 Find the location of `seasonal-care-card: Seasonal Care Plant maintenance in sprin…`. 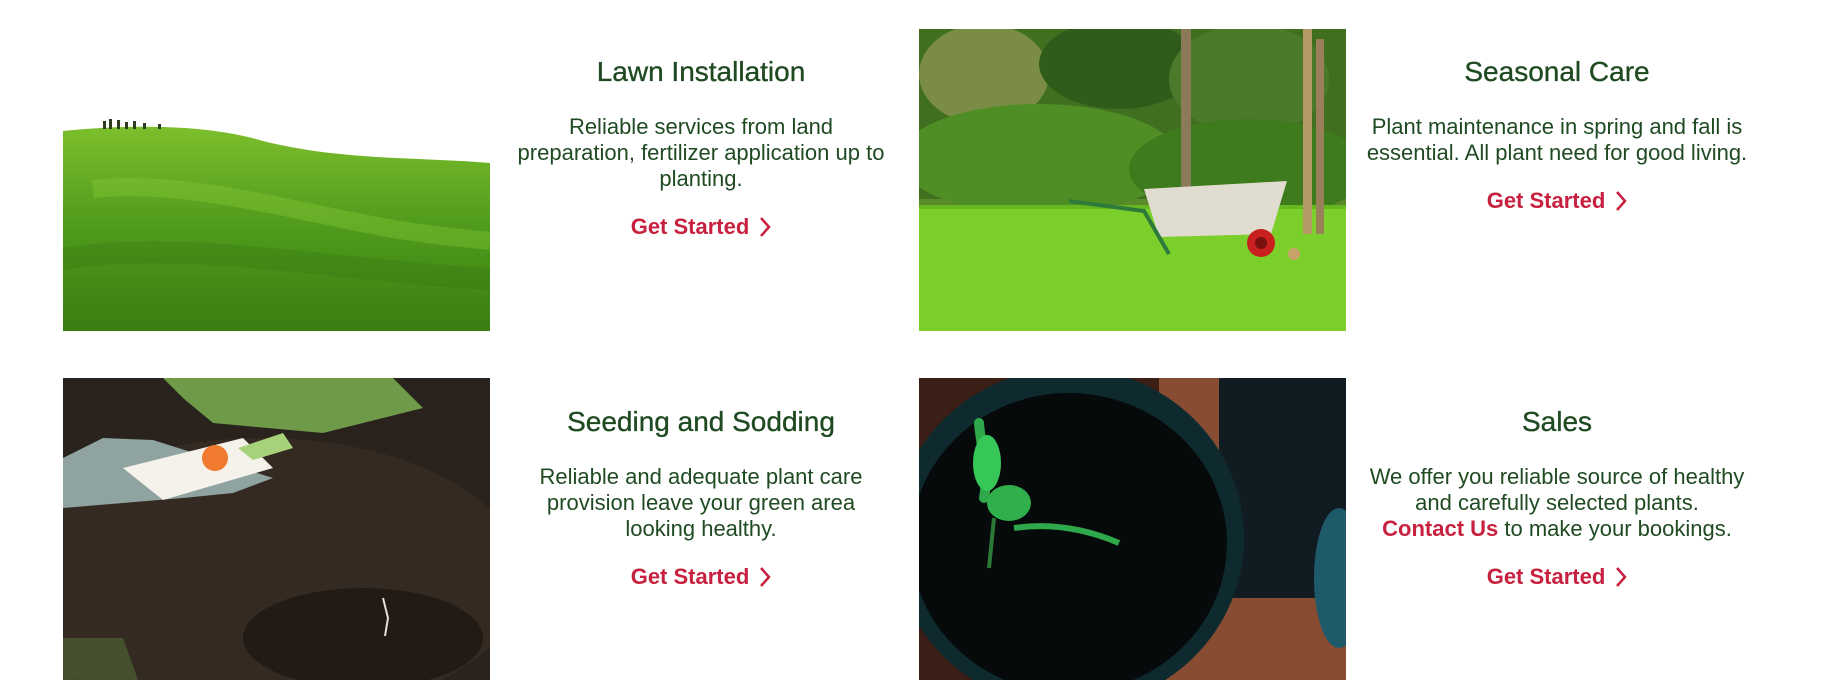

seasonal-care-card: Seasonal Care Plant maintenance in sprin… is located at coordinates (1557, 135).